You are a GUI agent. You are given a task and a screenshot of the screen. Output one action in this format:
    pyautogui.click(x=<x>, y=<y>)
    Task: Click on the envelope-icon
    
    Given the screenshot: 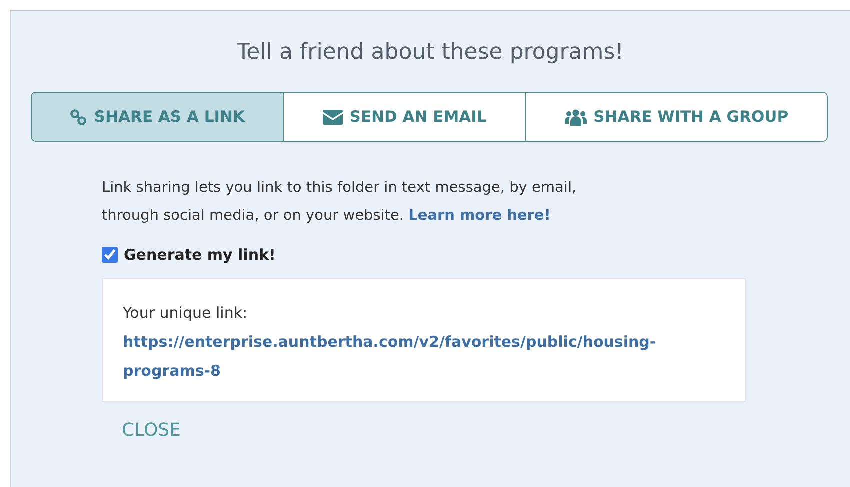 What is the action you would take?
    pyautogui.click(x=332, y=117)
    